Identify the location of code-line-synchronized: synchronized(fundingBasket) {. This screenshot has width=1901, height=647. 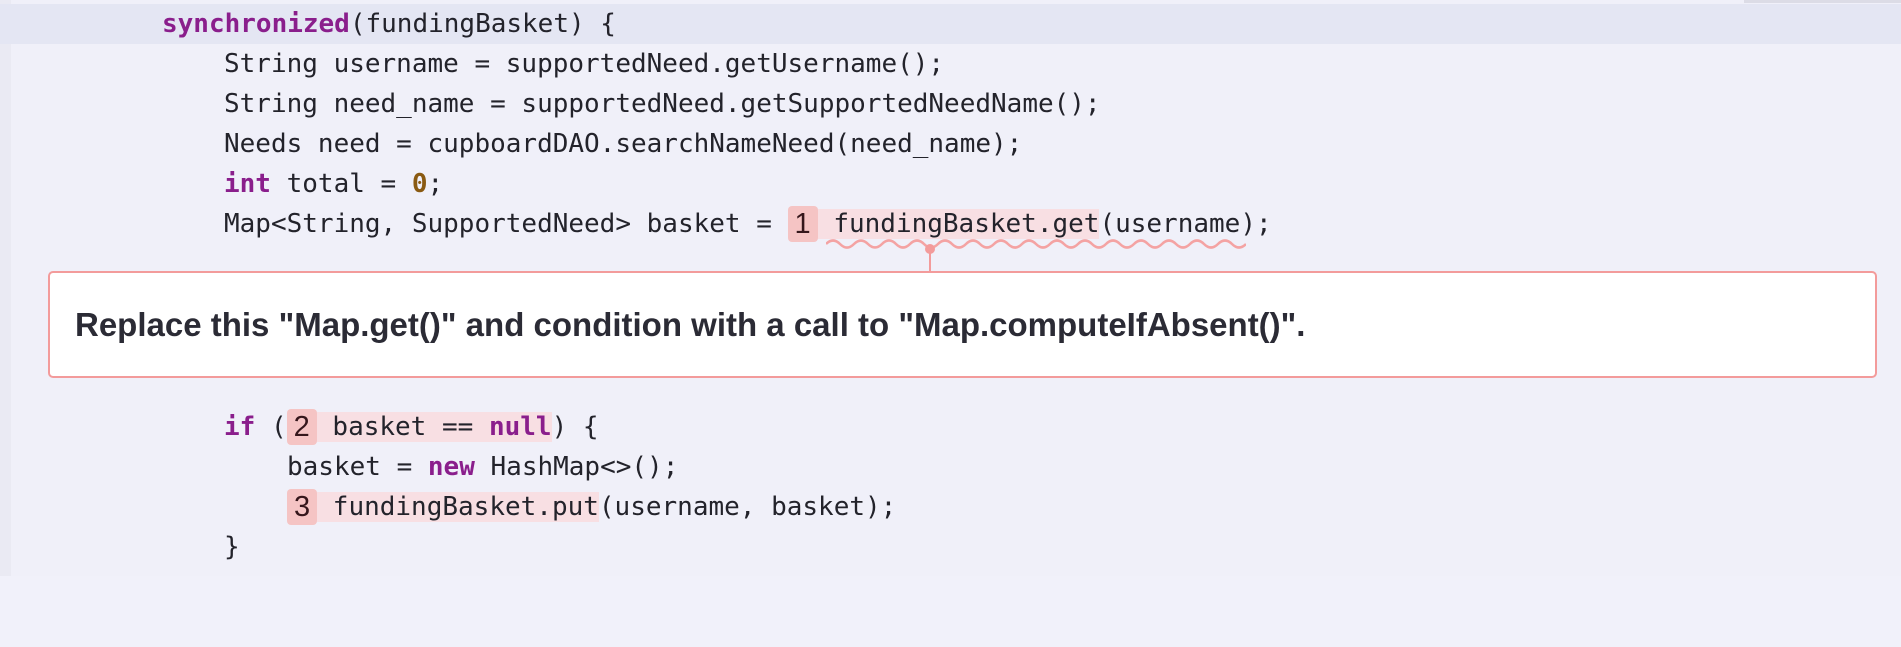
(950, 24).